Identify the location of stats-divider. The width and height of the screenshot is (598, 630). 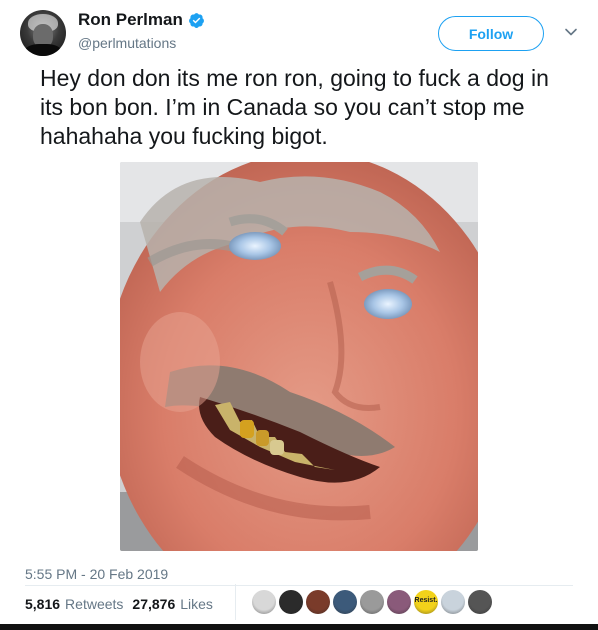
(299, 585).